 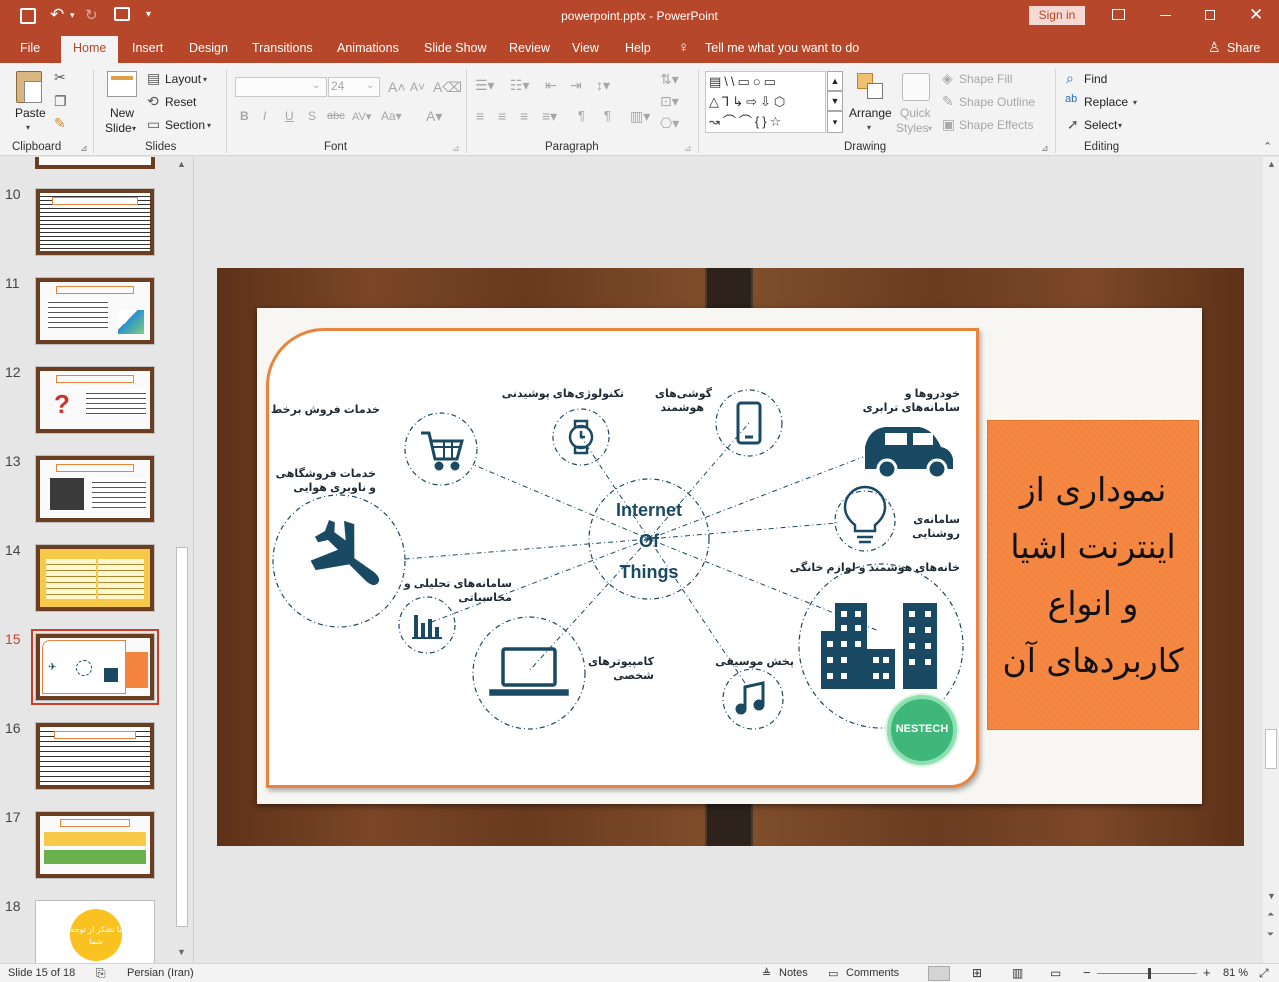 I want to click on align-text-icon: ⊡▾, so click(x=669, y=101).